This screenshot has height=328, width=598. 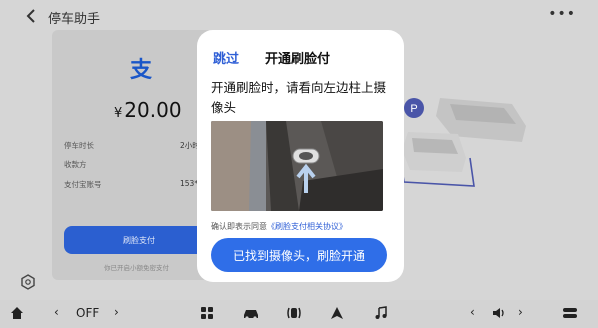 I want to click on top-bar: 停车助手 •••, so click(x=299, y=17).